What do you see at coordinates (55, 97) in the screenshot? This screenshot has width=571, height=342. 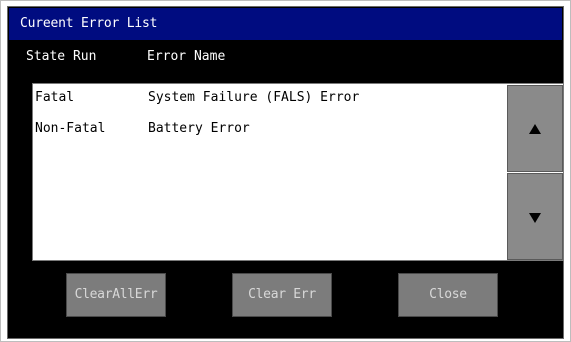 I see `error-state: Fatal` at bounding box center [55, 97].